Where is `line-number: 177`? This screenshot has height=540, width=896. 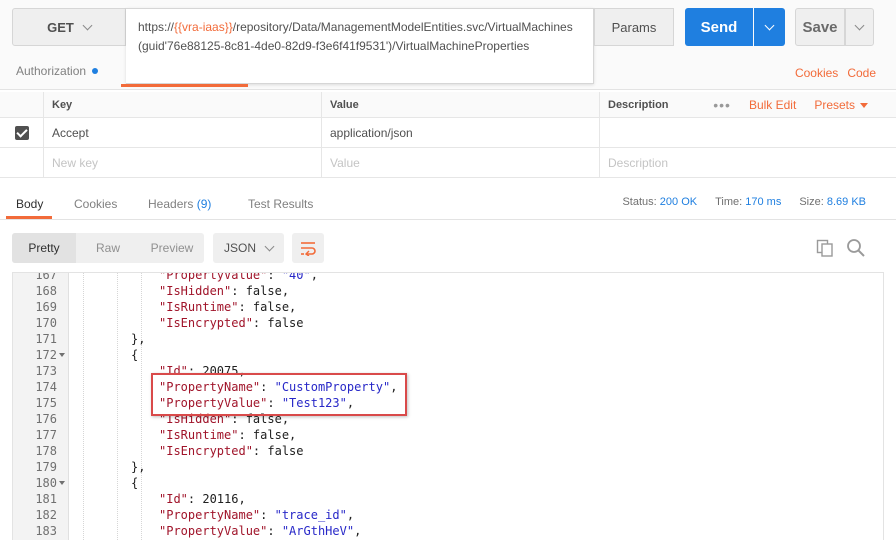
line-number: 177 is located at coordinates (46, 435).